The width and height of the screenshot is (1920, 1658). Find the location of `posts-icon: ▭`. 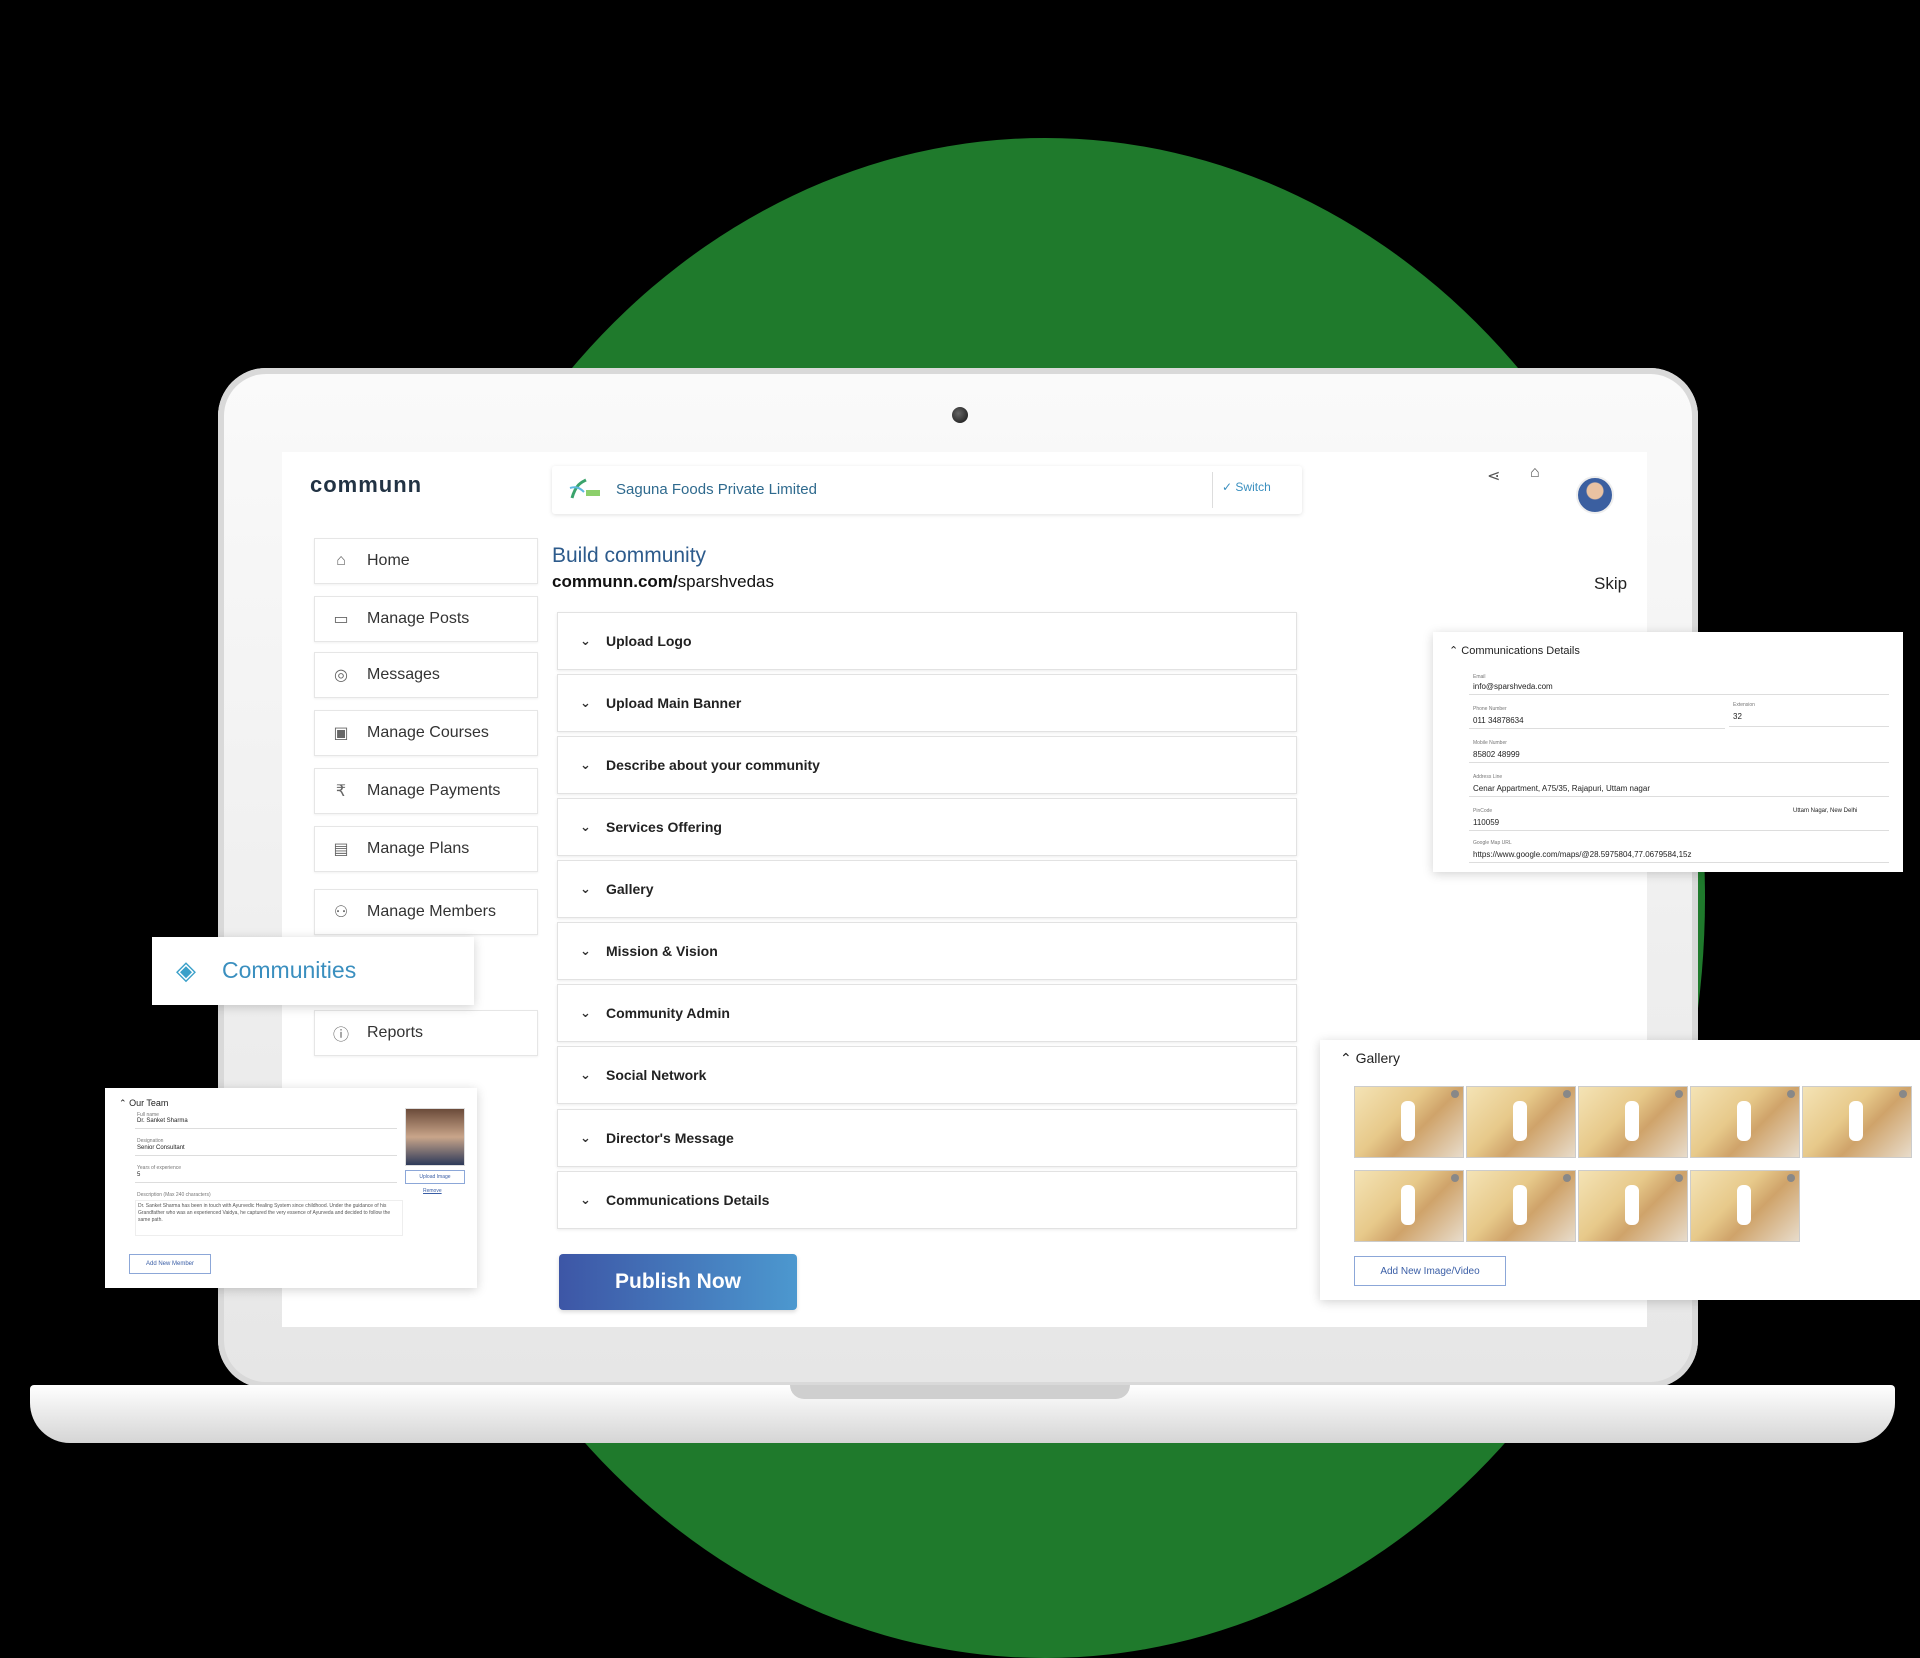

posts-icon: ▭ is located at coordinates (341, 619).